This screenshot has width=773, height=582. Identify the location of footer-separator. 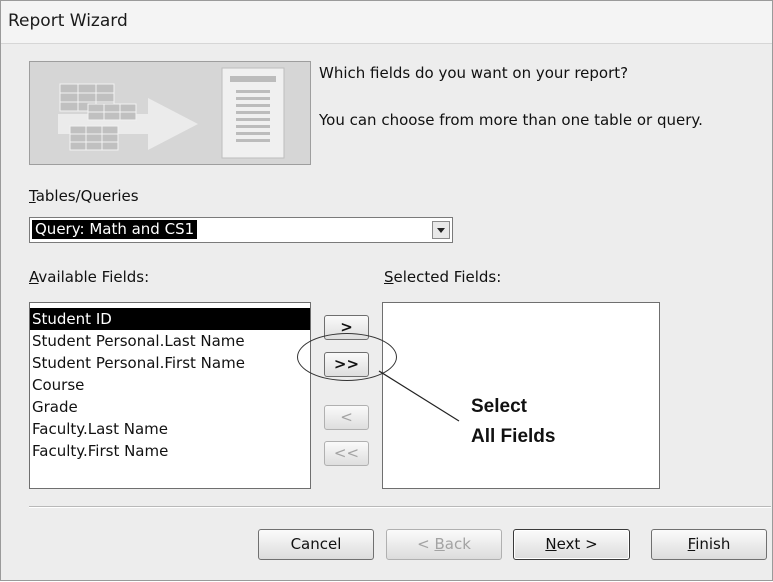
(400, 507).